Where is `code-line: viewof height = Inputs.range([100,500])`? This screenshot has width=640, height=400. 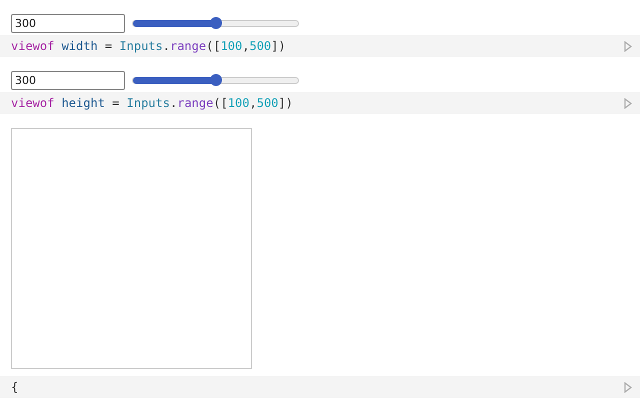 code-line: viewof height = Inputs.range([100,500]) is located at coordinates (152, 103).